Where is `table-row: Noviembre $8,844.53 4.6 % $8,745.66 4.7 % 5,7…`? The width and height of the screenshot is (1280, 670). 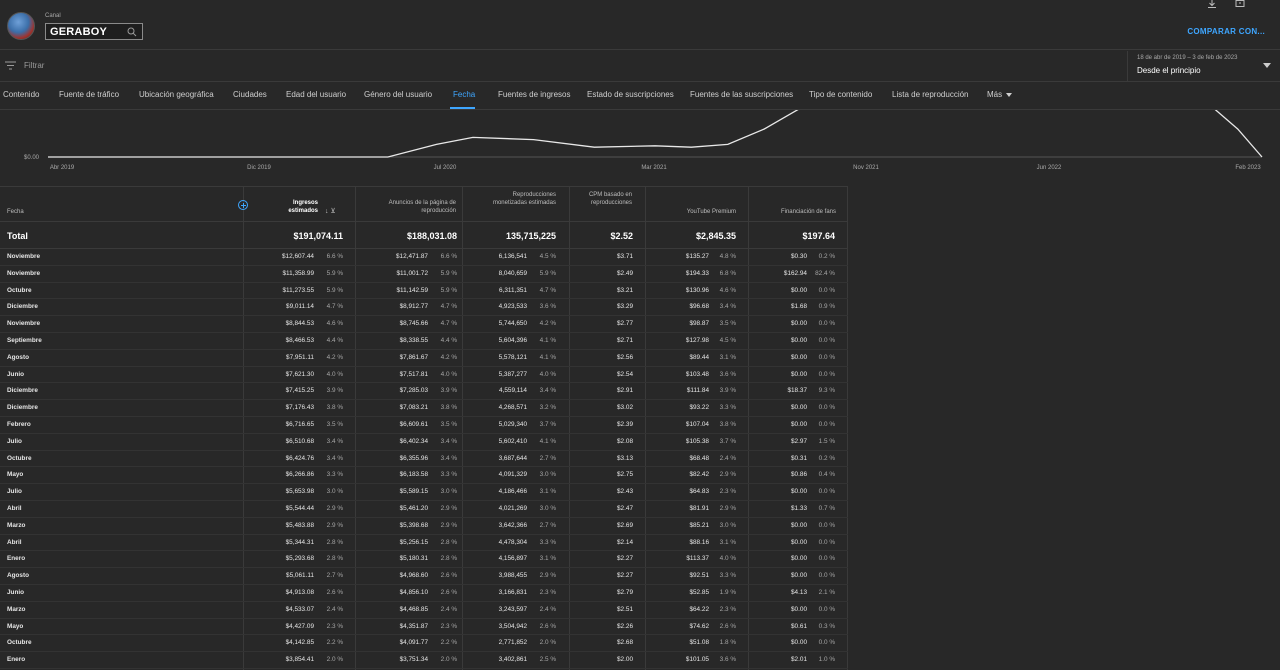
table-row: Noviembre $8,844.53 4.6 % $8,745.66 4.7 % 5,7… is located at coordinates (424, 324).